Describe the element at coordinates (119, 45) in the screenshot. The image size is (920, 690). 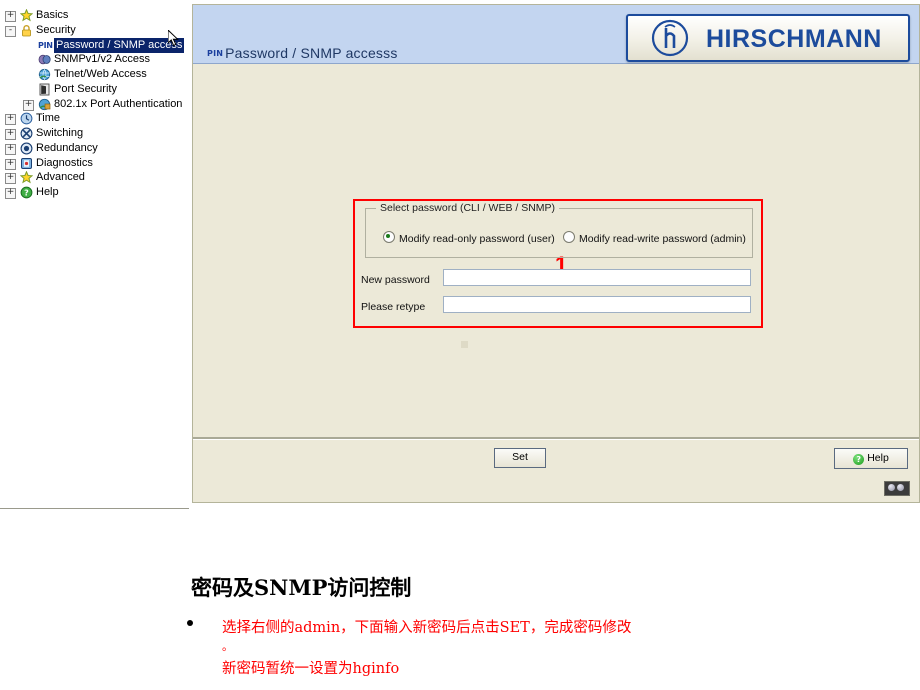
I see `tree-item-label: Password / SNMP access` at that location.